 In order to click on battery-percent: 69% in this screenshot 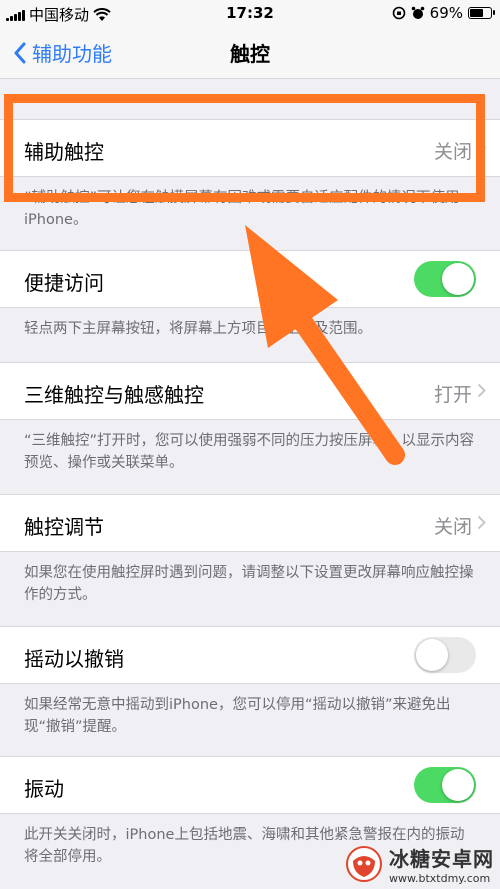, I will do `click(446, 13)`.